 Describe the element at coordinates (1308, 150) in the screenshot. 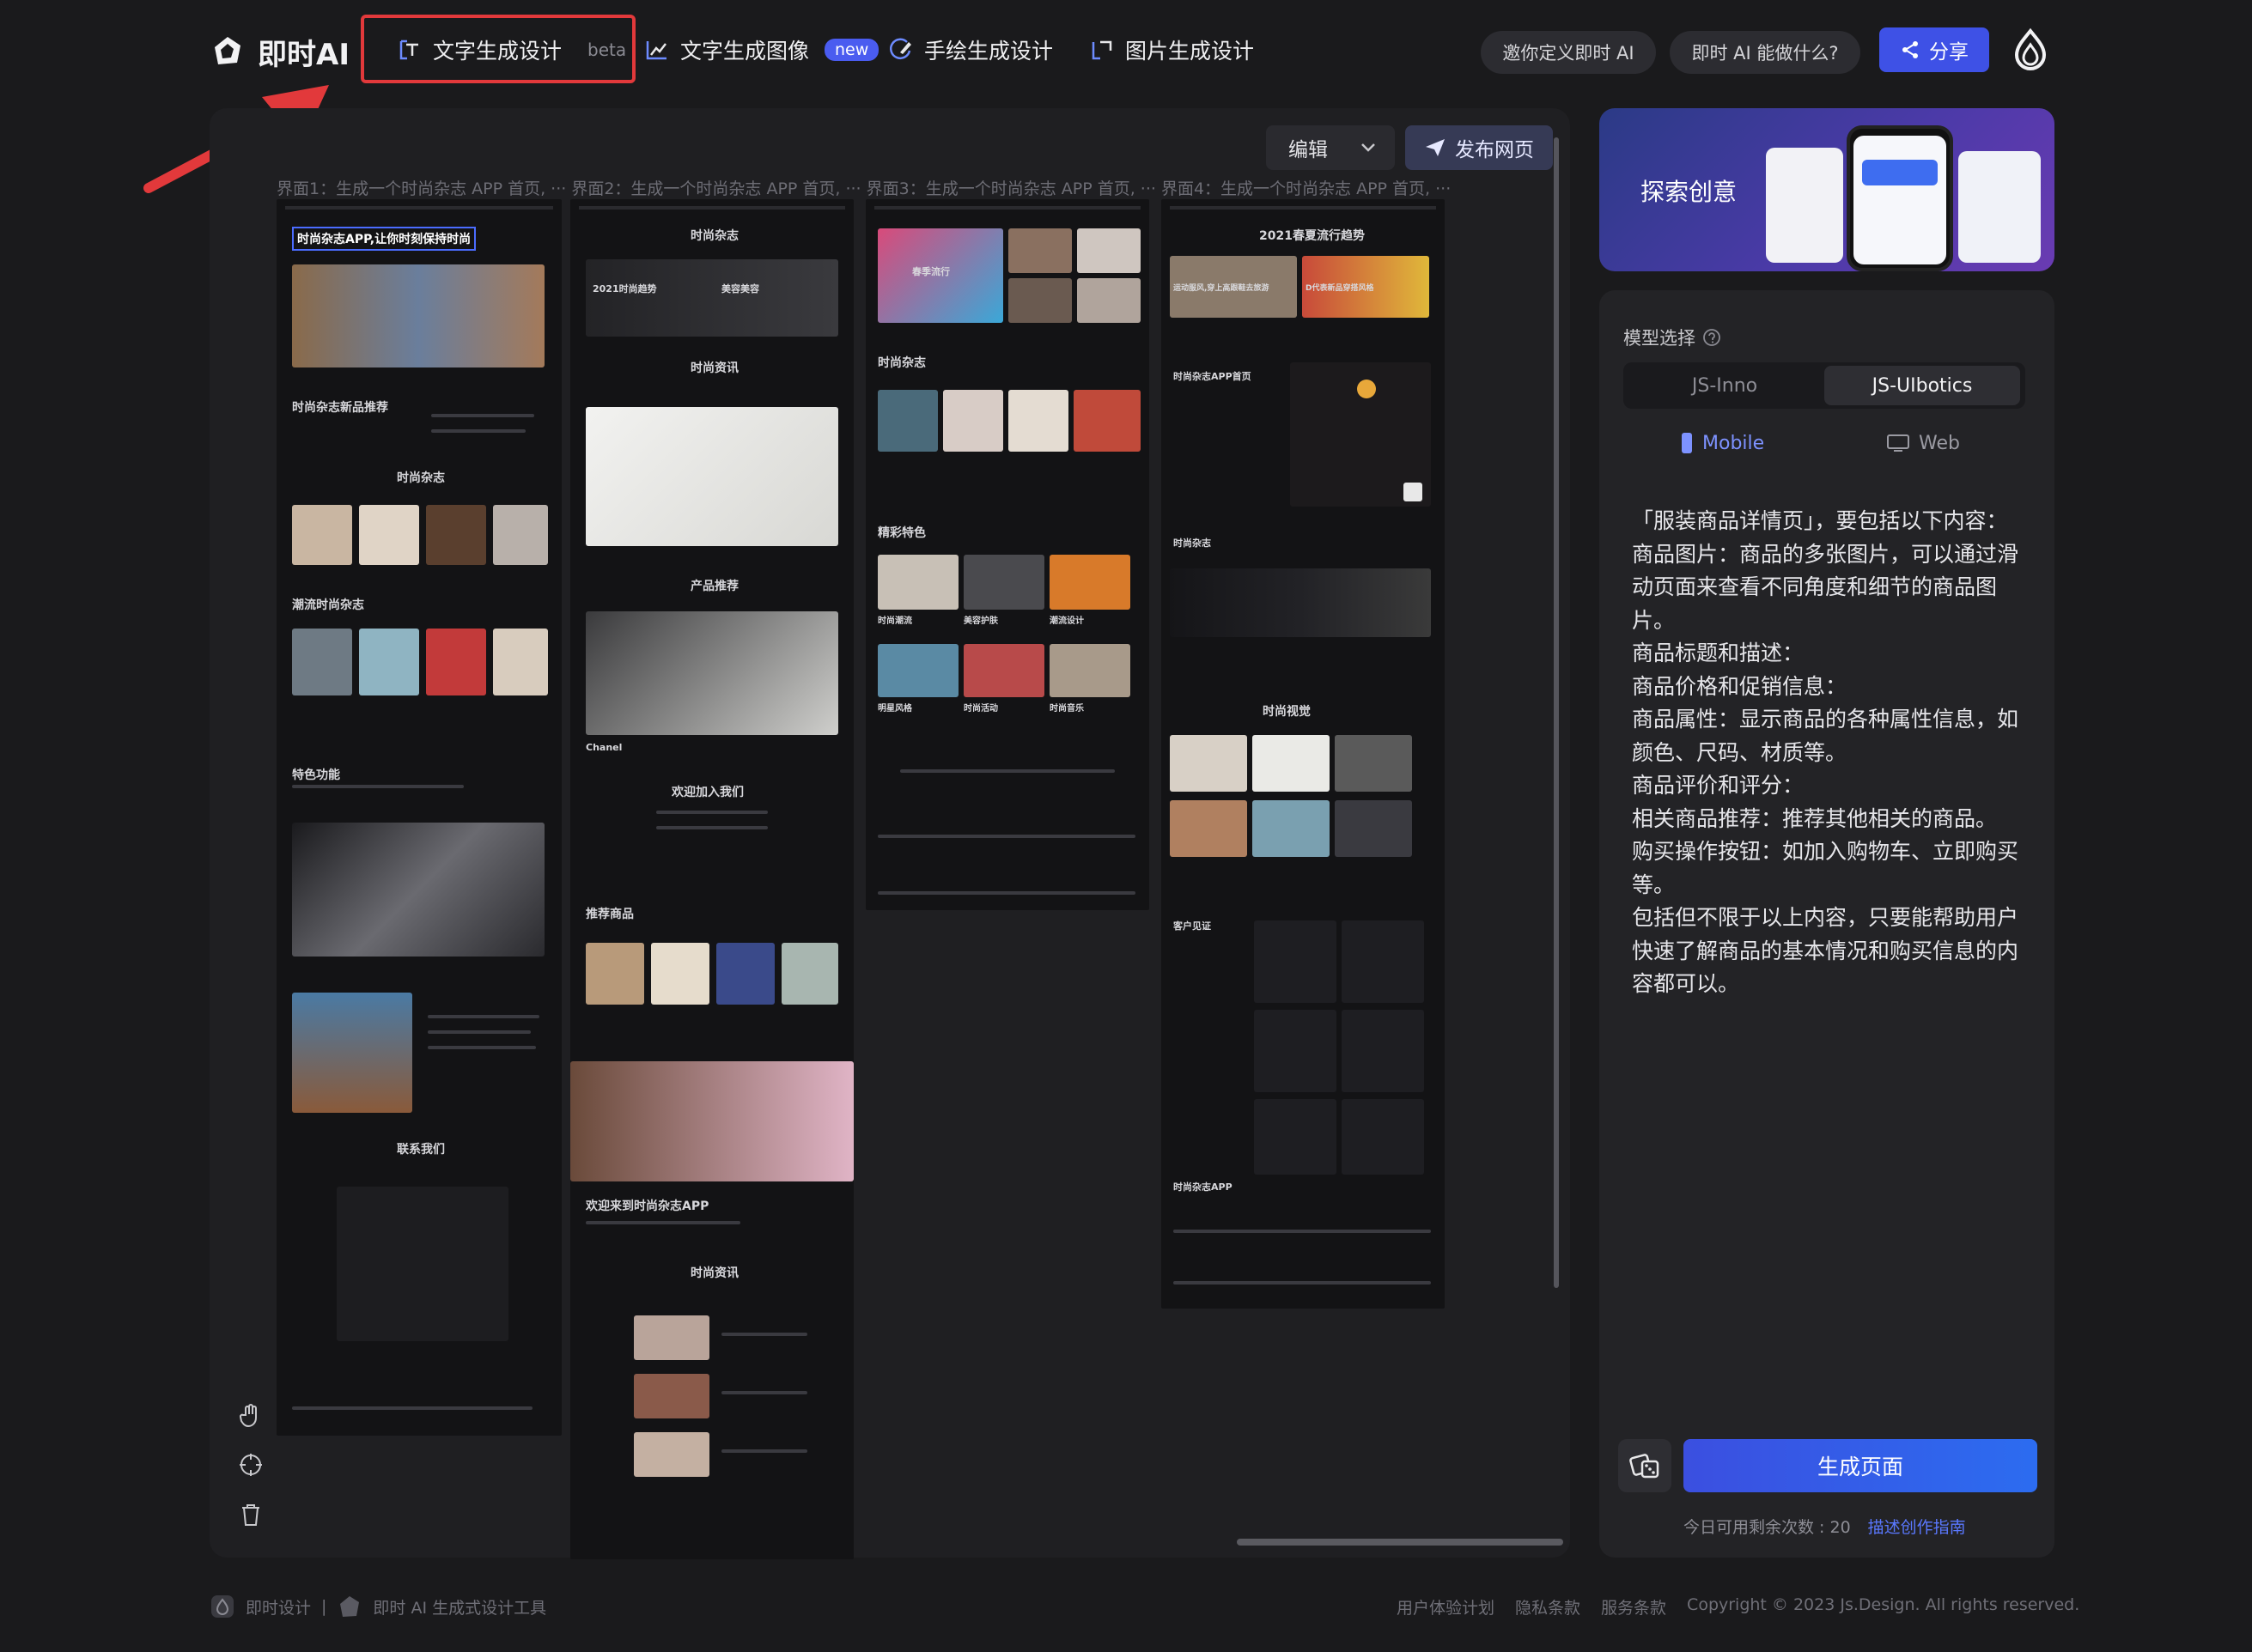

I see `edit-label: 编辑` at that location.